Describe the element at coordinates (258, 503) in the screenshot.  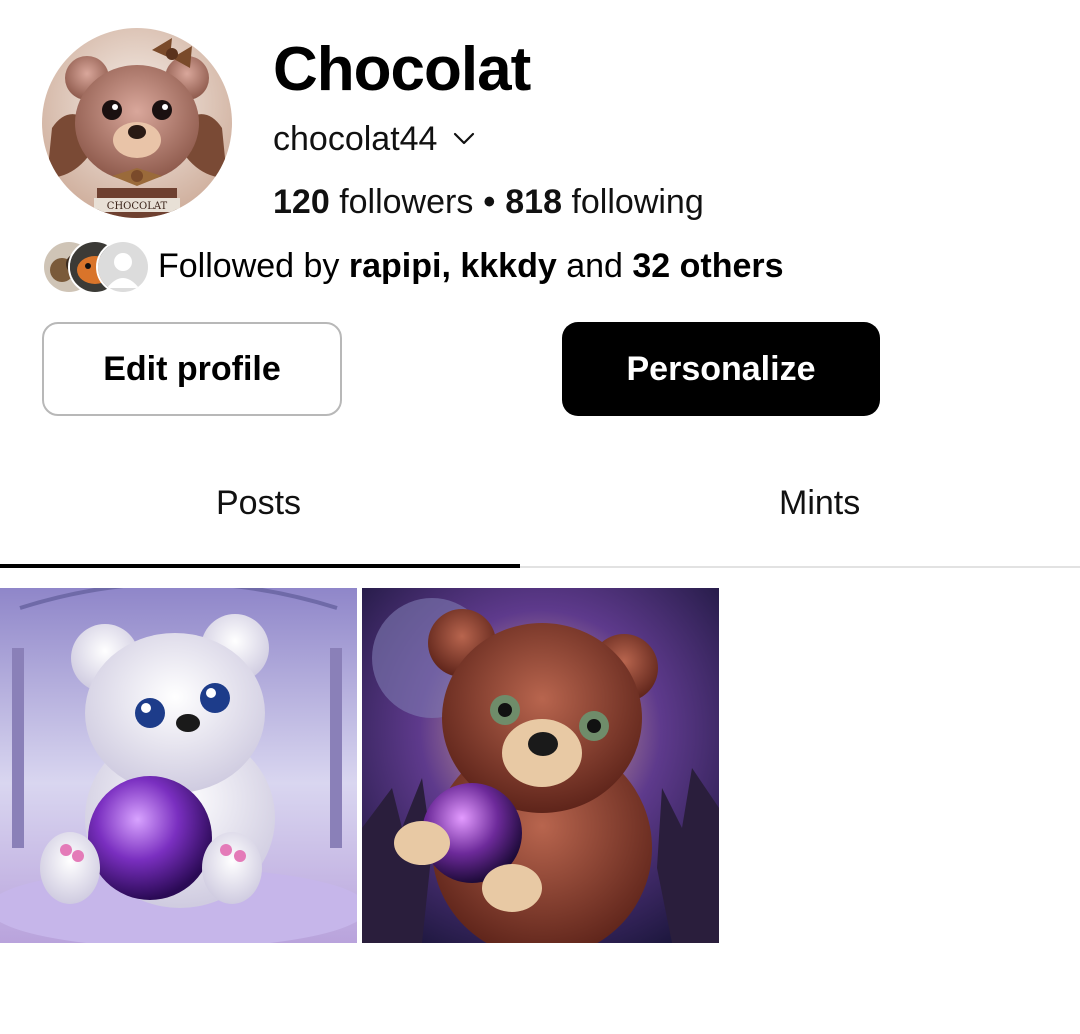
I see `tab-posts: Posts` at that location.